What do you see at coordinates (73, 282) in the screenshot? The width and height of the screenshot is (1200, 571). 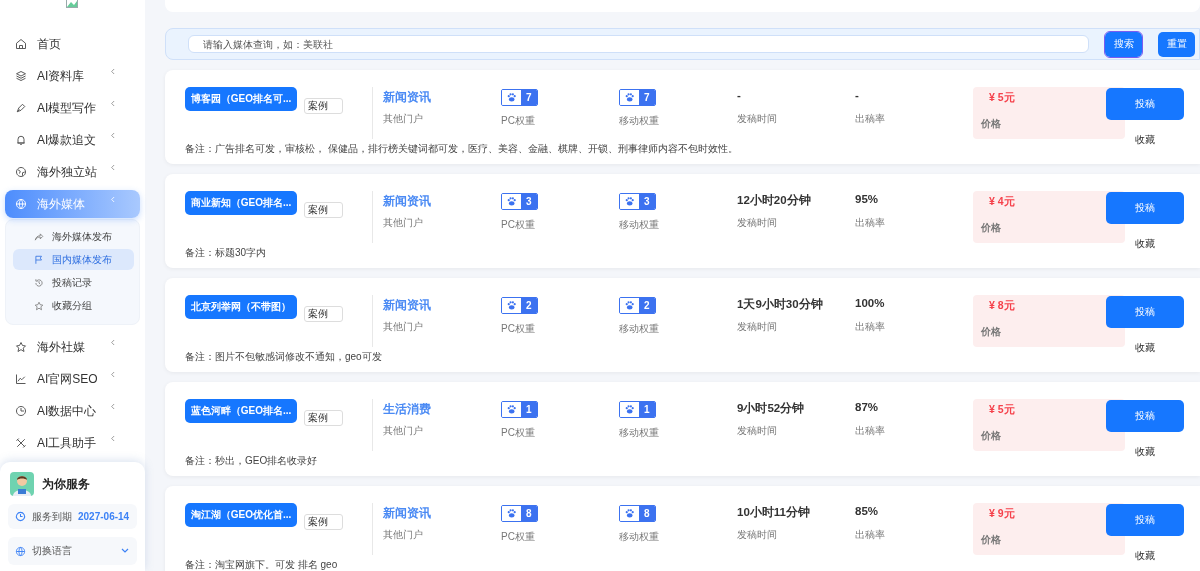 I see `submenu-item: 投稿记录` at bounding box center [73, 282].